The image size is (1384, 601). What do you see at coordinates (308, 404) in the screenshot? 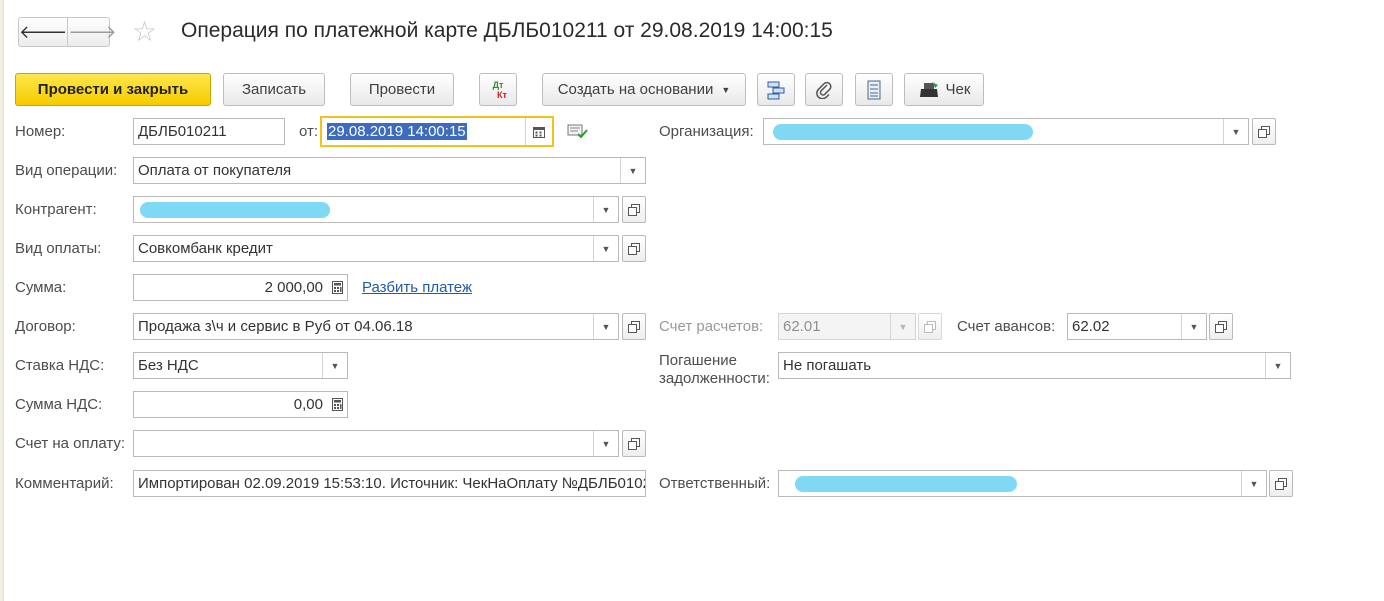
I see `vat-amount-value: 0,00` at bounding box center [308, 404].